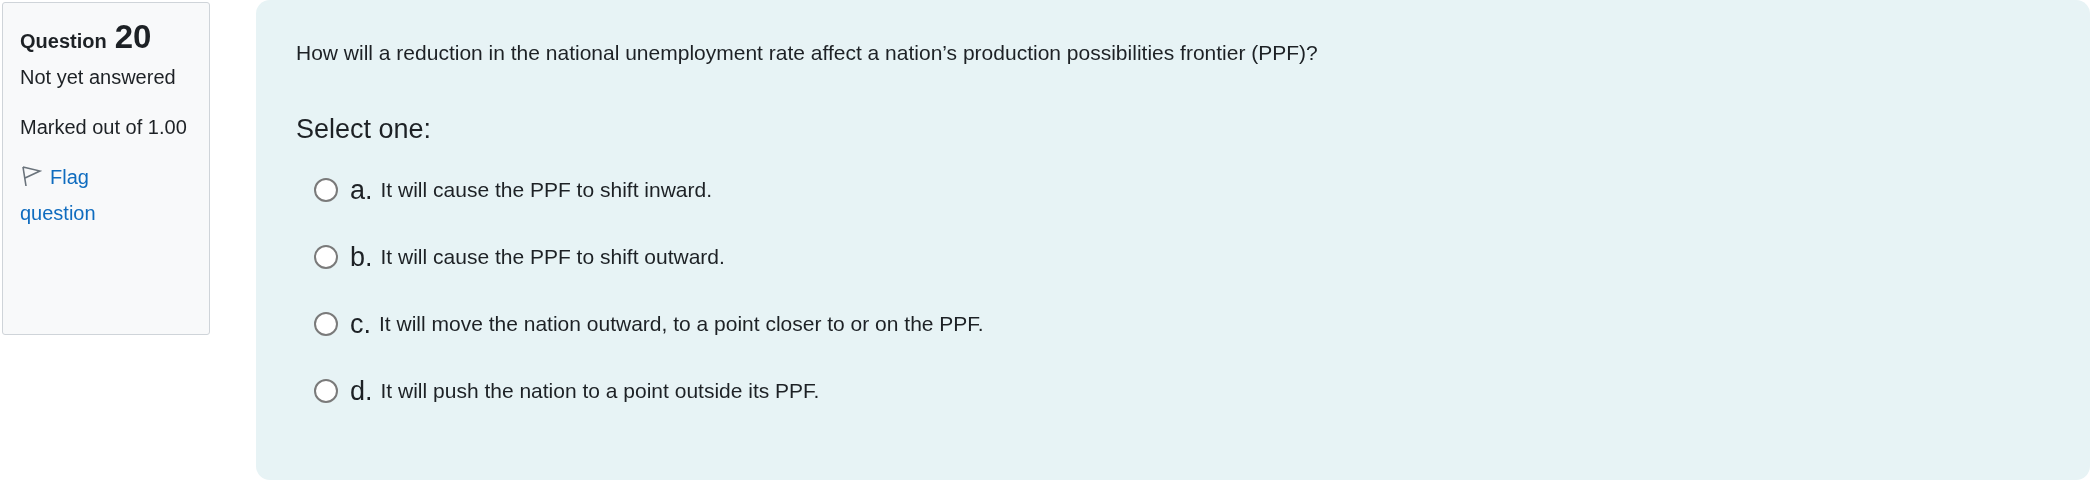  What do you see at coordinates (364, 129) in the screenshot?
I see `select-prompt: Select one:` at bounding box center [364, 129].